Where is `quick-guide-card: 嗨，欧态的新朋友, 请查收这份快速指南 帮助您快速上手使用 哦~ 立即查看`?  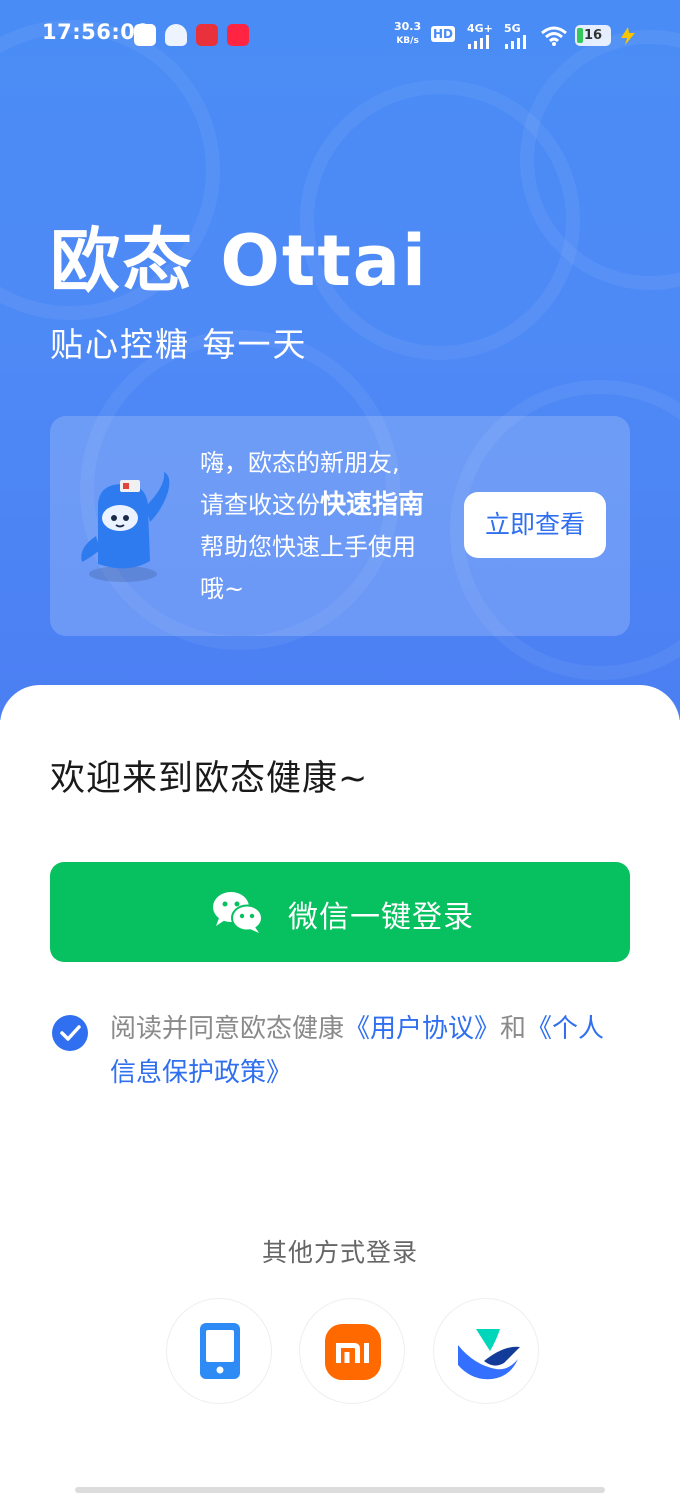
quick-guide-card: 嗨，欧态的新朋友, 请查收这份快速指南 帮助您快速上手使用 哦~ 立即查看 is located at coordinates (340, 526).